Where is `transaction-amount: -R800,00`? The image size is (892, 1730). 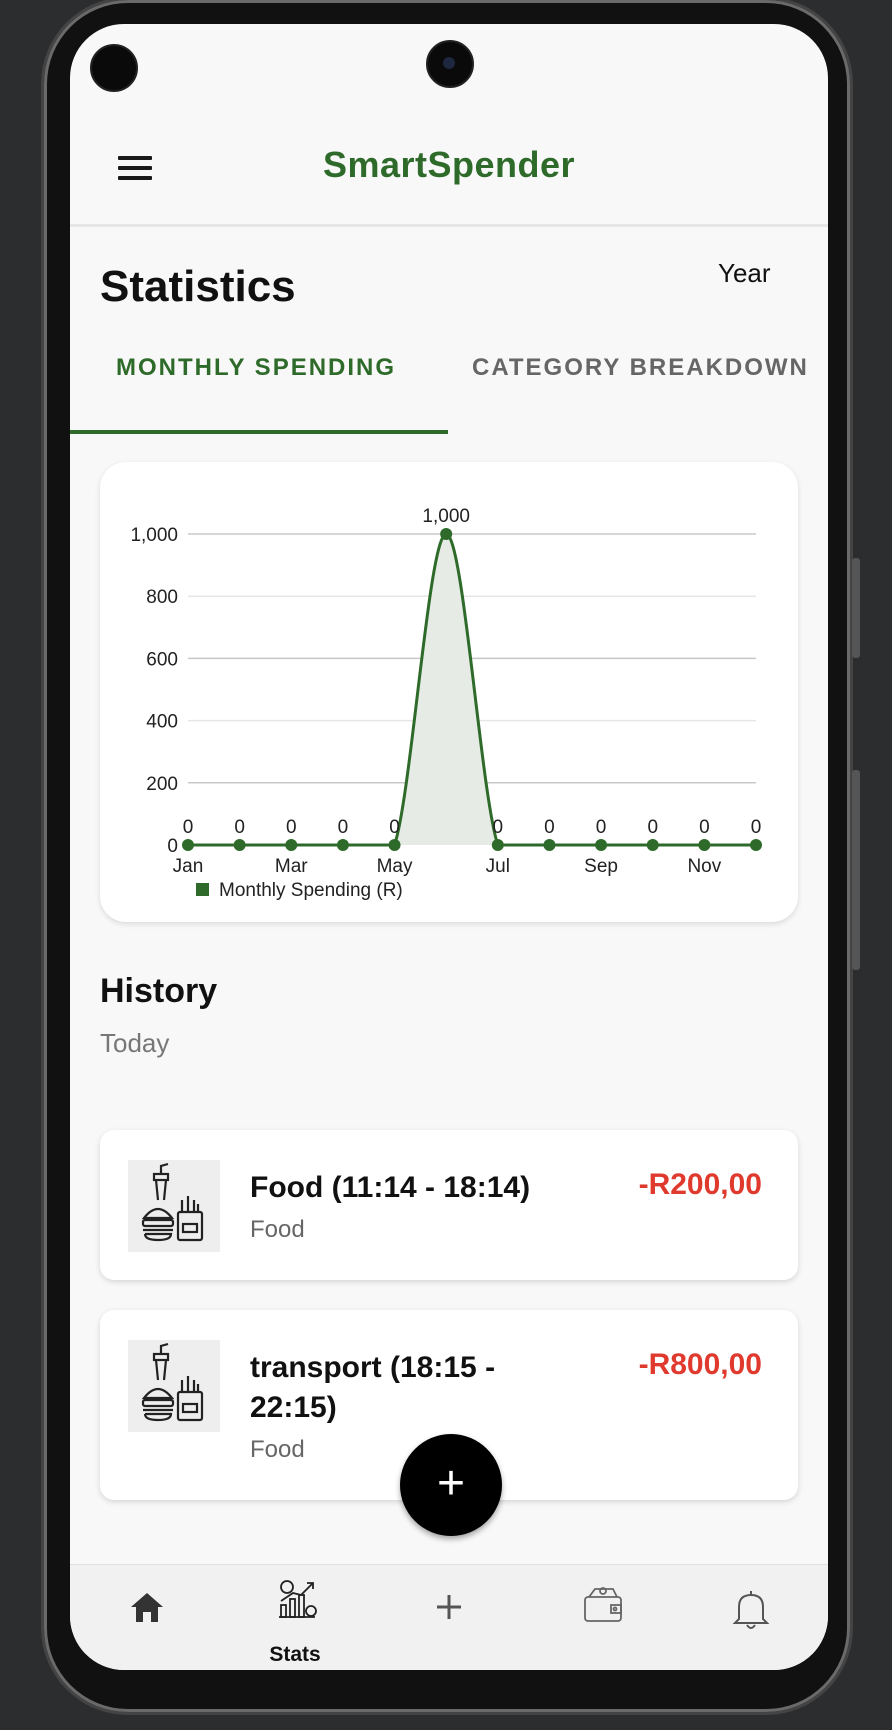
transaction-amount: -R800,00 is located at coordinates (700, 1364).